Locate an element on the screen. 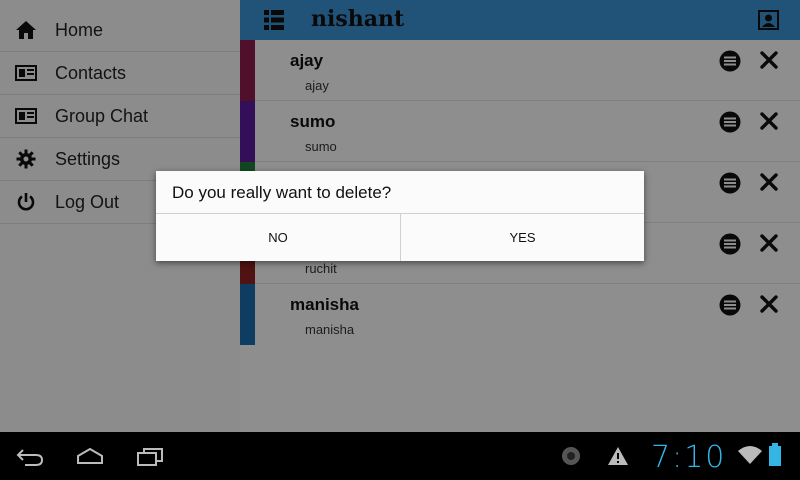 This screenshot has width=800, height=480. delete-confirm-dialog: Do you really want to delete? NO YES is located at coordinates (400, 216).